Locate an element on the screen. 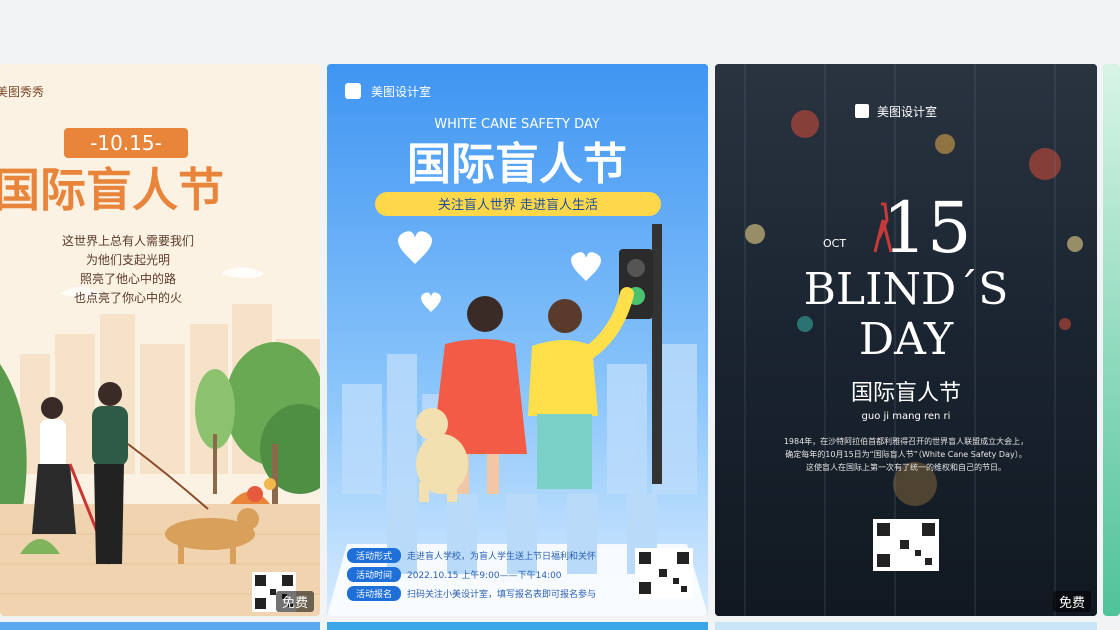 This screenshot has height=630, width=1120. poem-line-2: 为他们支起光明 is located at coordinates (128, 259).